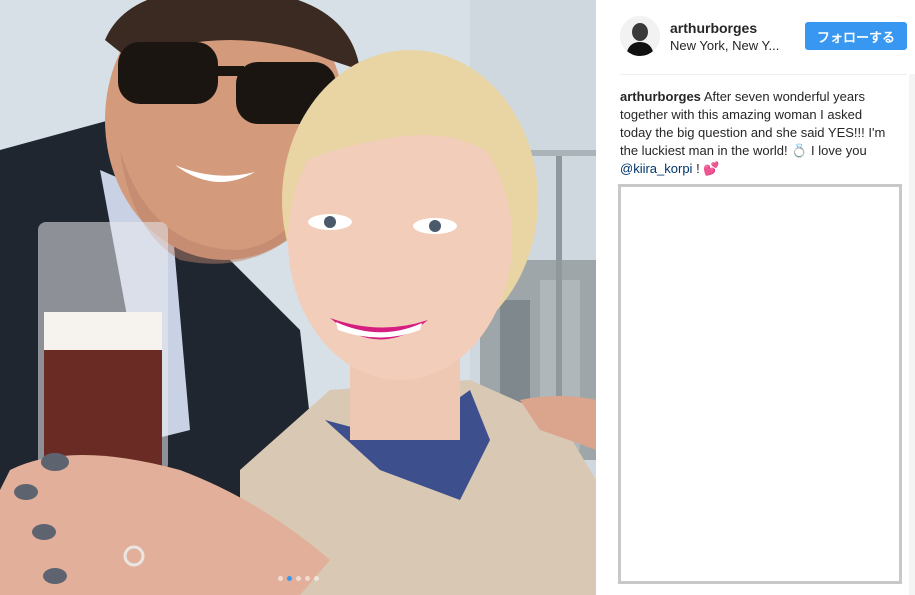 Image resolution: width=915 pixels, height=595 pixels. What do you see at coordinates (660, 96) in the screenshot?
I see `caption-username: arthurborges` at bounding box center [660, 96].